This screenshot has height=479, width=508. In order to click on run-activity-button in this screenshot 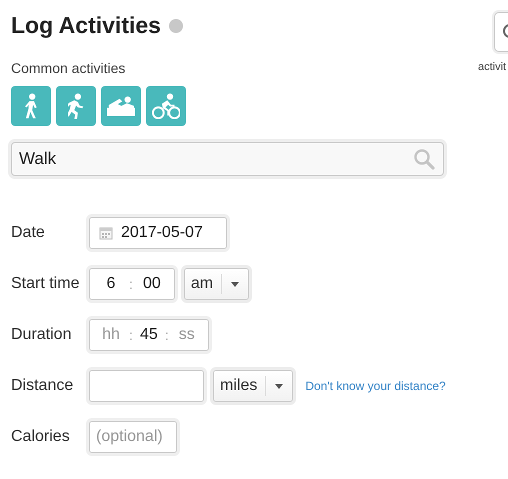, I will do `click(76, 106)`.